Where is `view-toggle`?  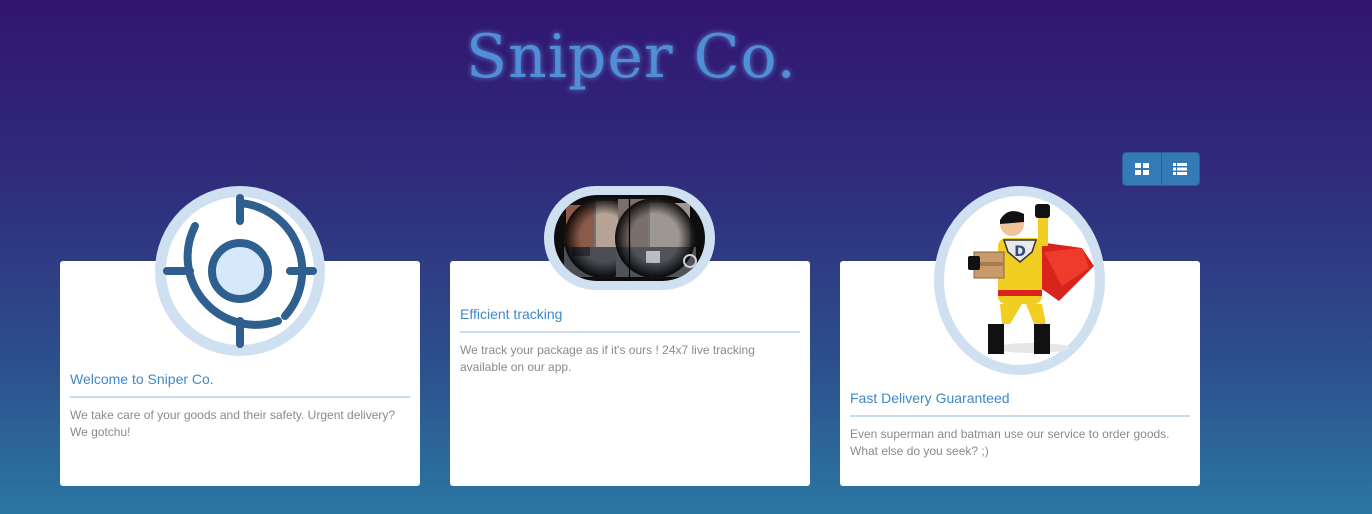
view-toggle is located at coordinates (1161, 169).